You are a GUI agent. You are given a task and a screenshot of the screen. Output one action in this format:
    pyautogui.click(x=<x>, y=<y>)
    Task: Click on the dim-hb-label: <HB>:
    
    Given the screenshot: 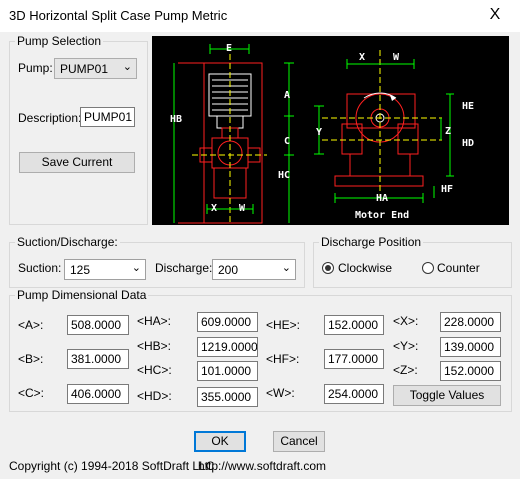 What is the action you would take?
    pyautogui.click(x=154, y=346)
    